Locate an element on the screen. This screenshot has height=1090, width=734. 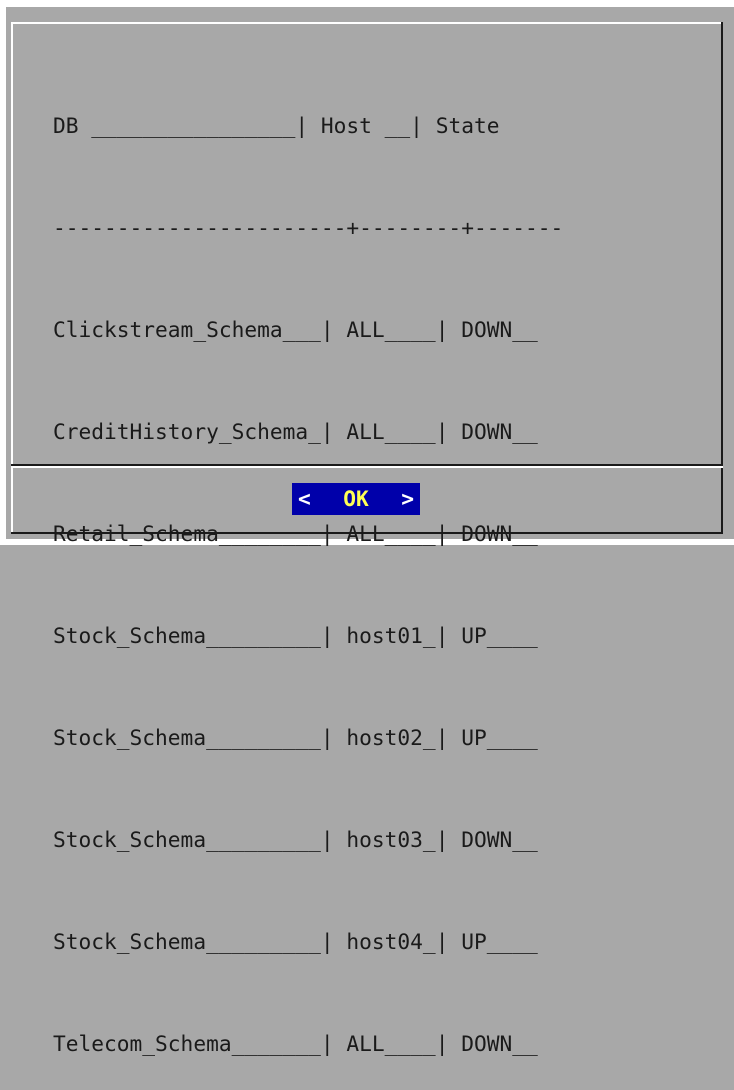
ok-button: < OK > is located at coordinates (356, 499).